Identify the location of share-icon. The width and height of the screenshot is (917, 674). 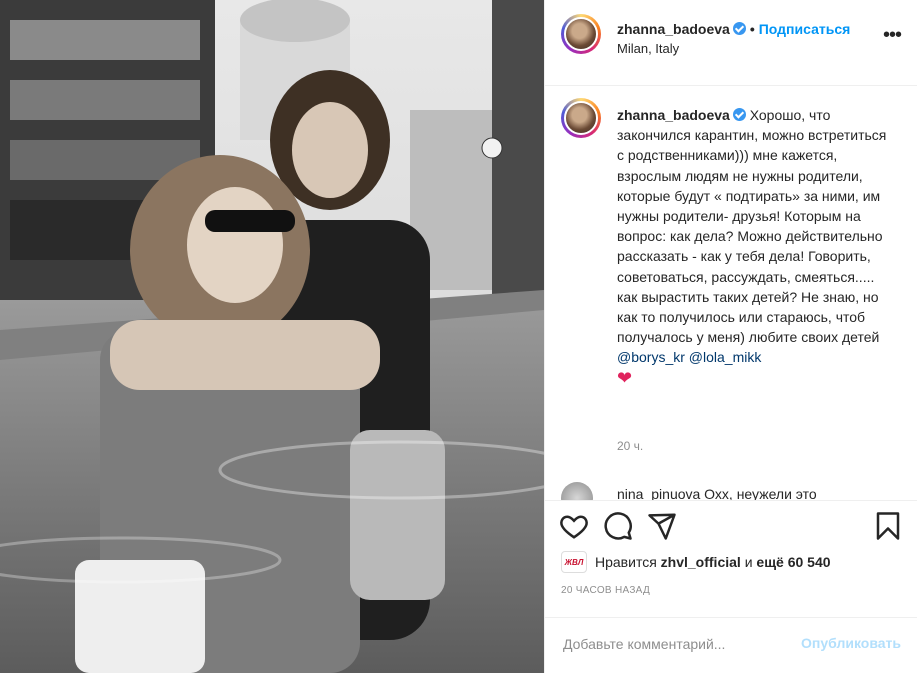
(662, 526).